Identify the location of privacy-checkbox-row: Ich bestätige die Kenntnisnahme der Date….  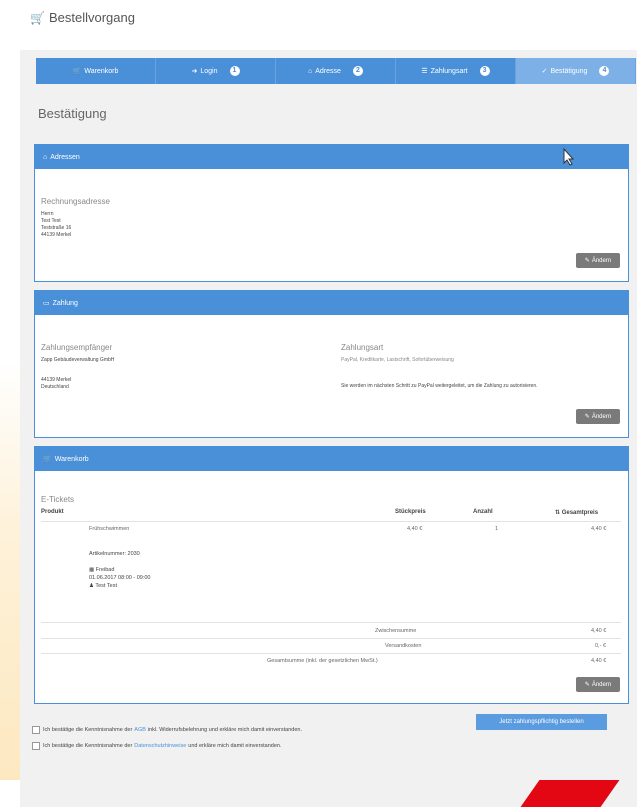
(157, 746).